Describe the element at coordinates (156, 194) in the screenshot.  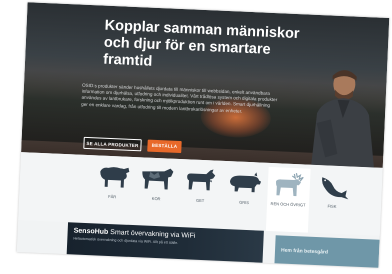
I see `animal-item-cow: KOR` at that location.